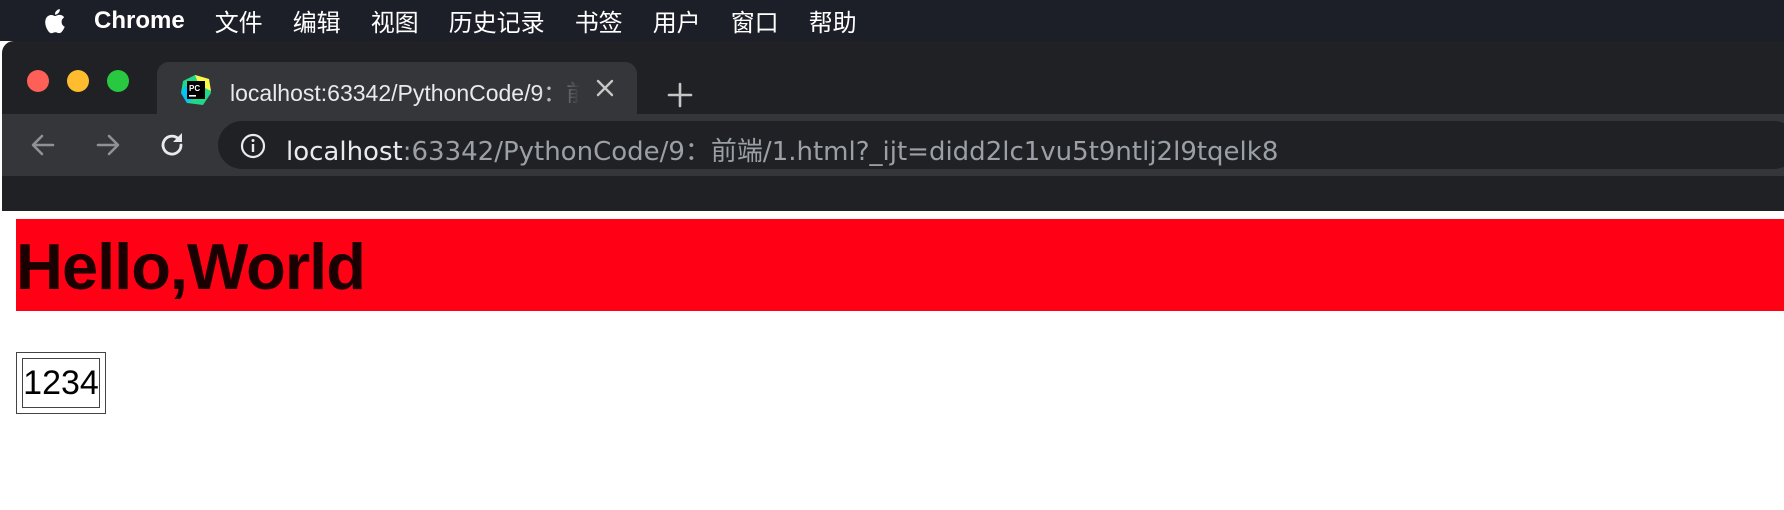  I want to click on menu-file: 文件, so click(239, 20).